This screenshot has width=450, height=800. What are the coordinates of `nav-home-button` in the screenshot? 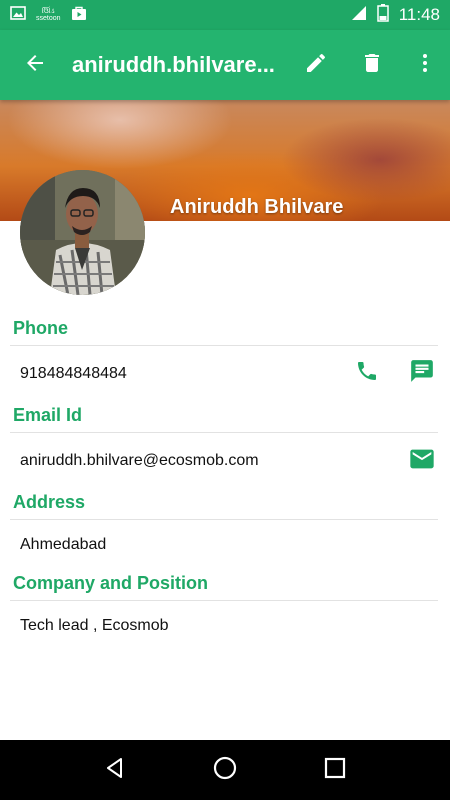 It's located at (225, 770).